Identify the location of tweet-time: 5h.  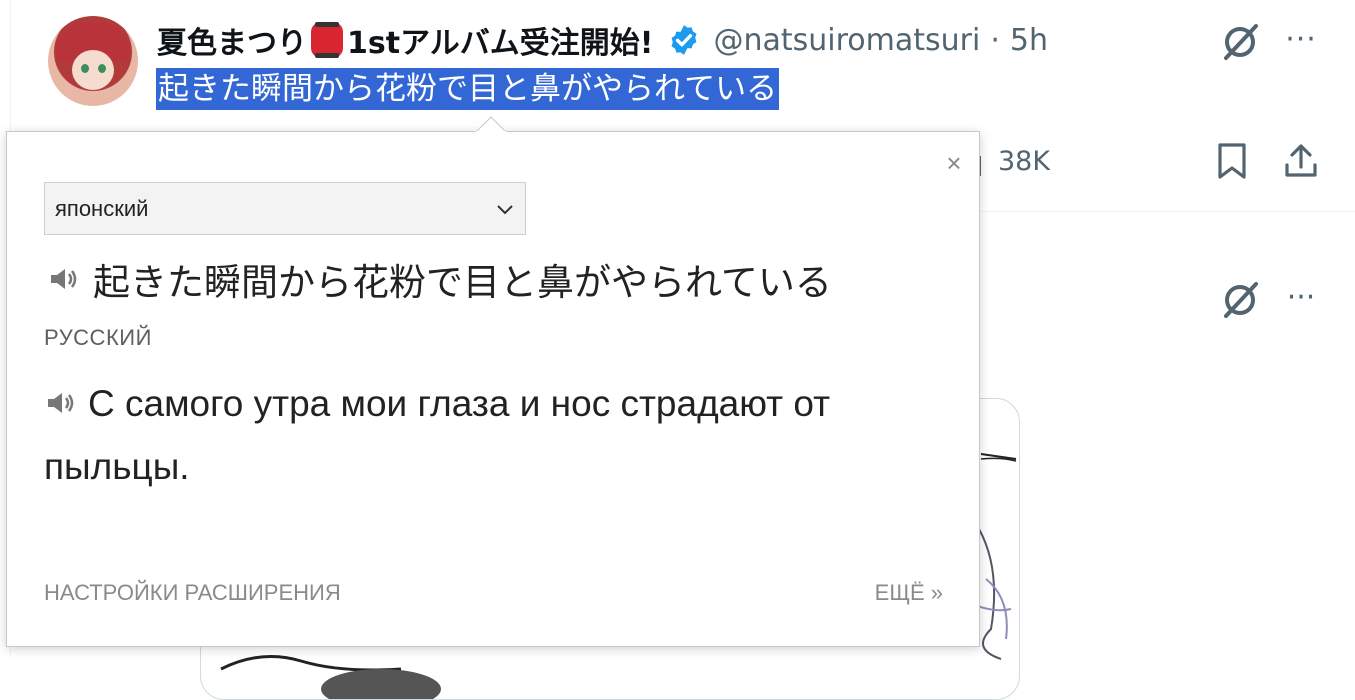
(1029, 40).